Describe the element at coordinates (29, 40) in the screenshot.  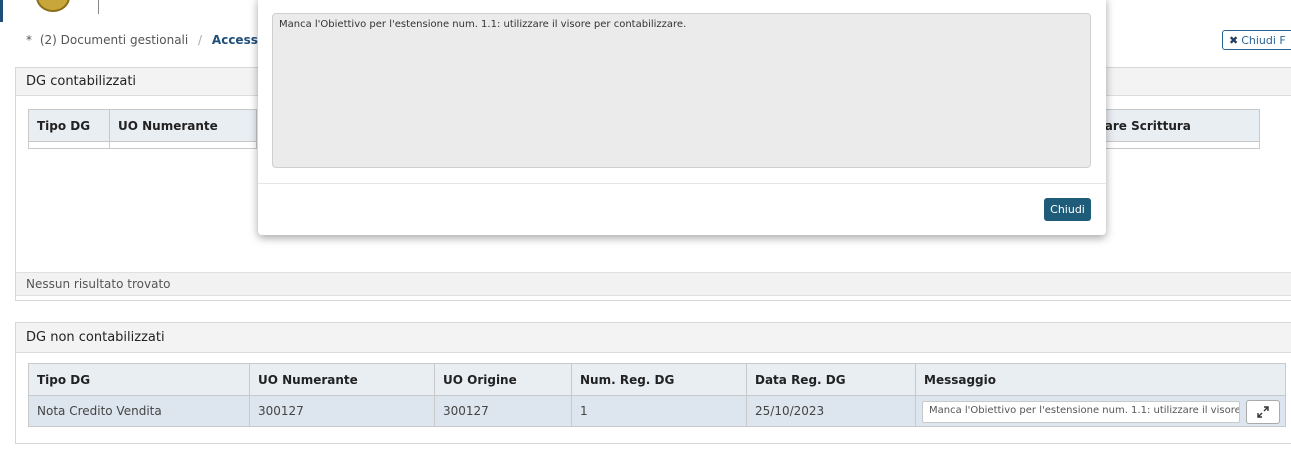
I see `breadcrumb-star: *` at that location.